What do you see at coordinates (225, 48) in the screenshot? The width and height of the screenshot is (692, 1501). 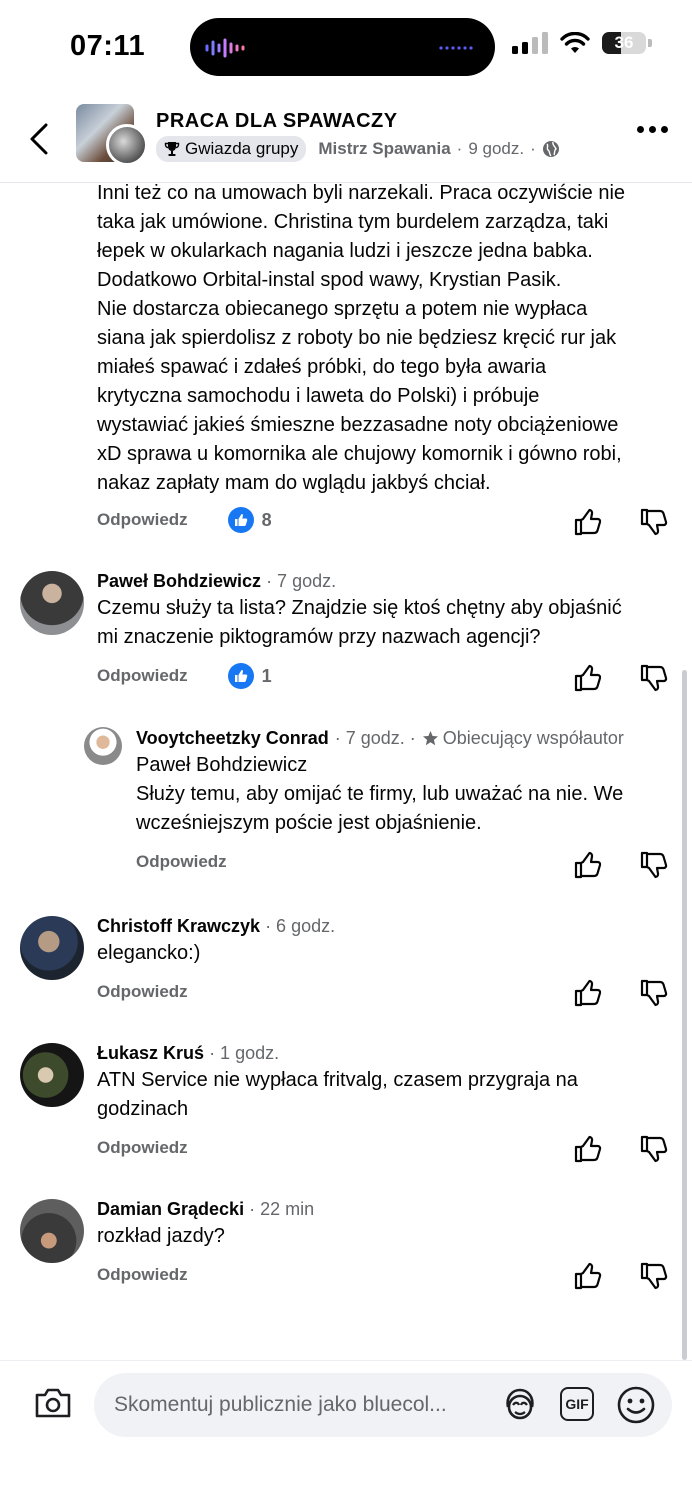 I see `audio-wave-icon` at bounding box center [225, 48].